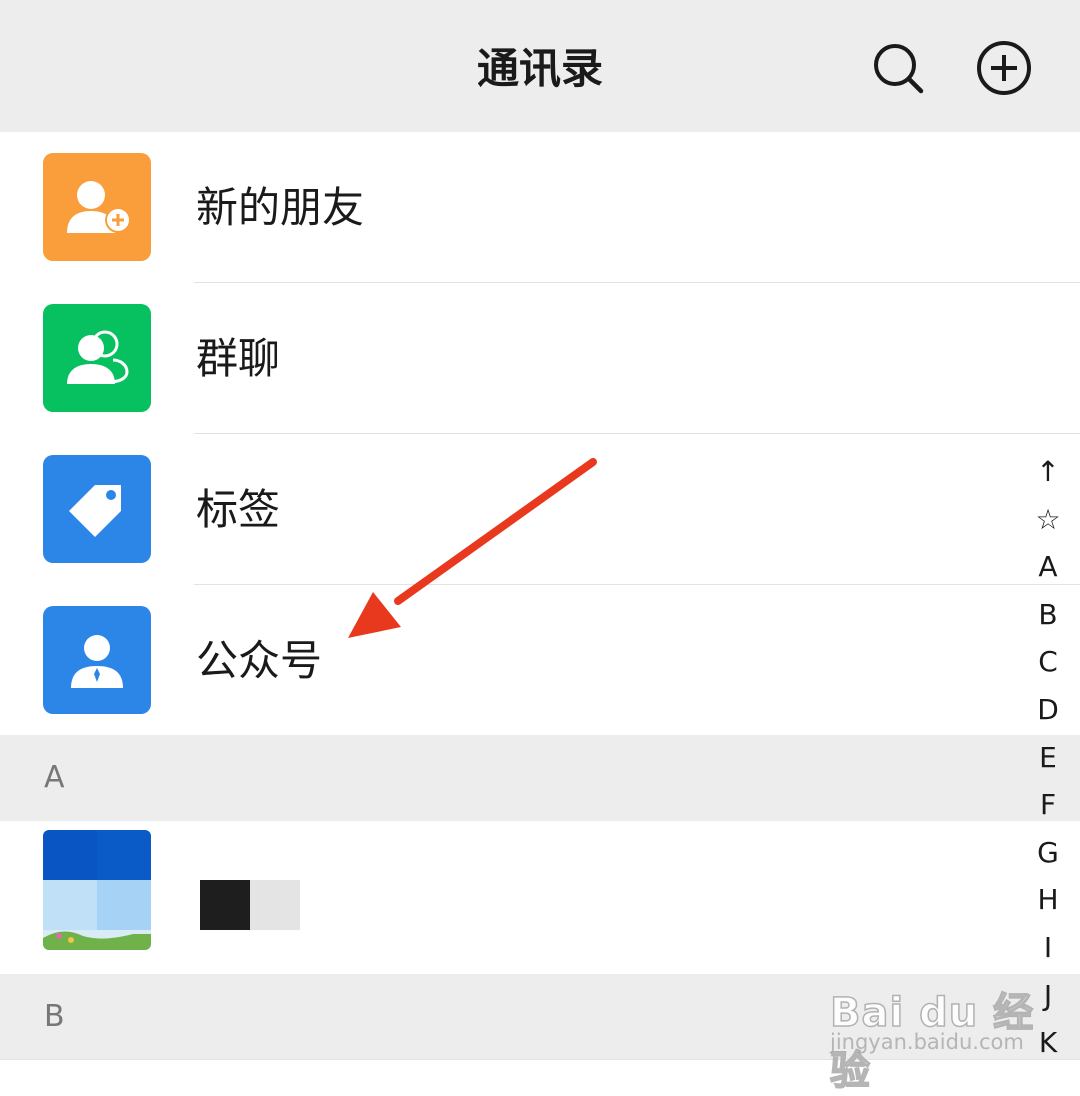 The height and width of the screenshot is (1096, 1080). Describe the element at coordinates (1048, 853) in the screenshot. I see `index-g: G` at that location.